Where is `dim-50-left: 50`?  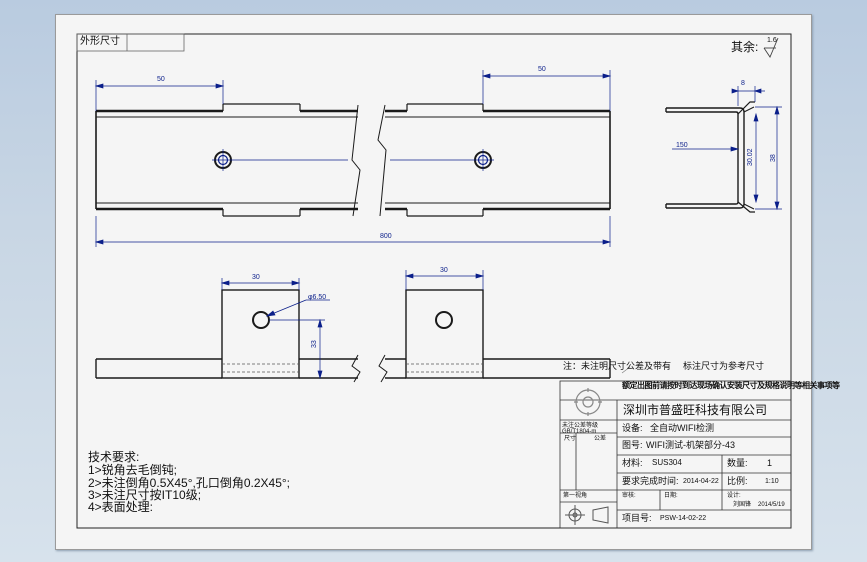
dim-50-left: 50 is located at coordinates (161, 79).